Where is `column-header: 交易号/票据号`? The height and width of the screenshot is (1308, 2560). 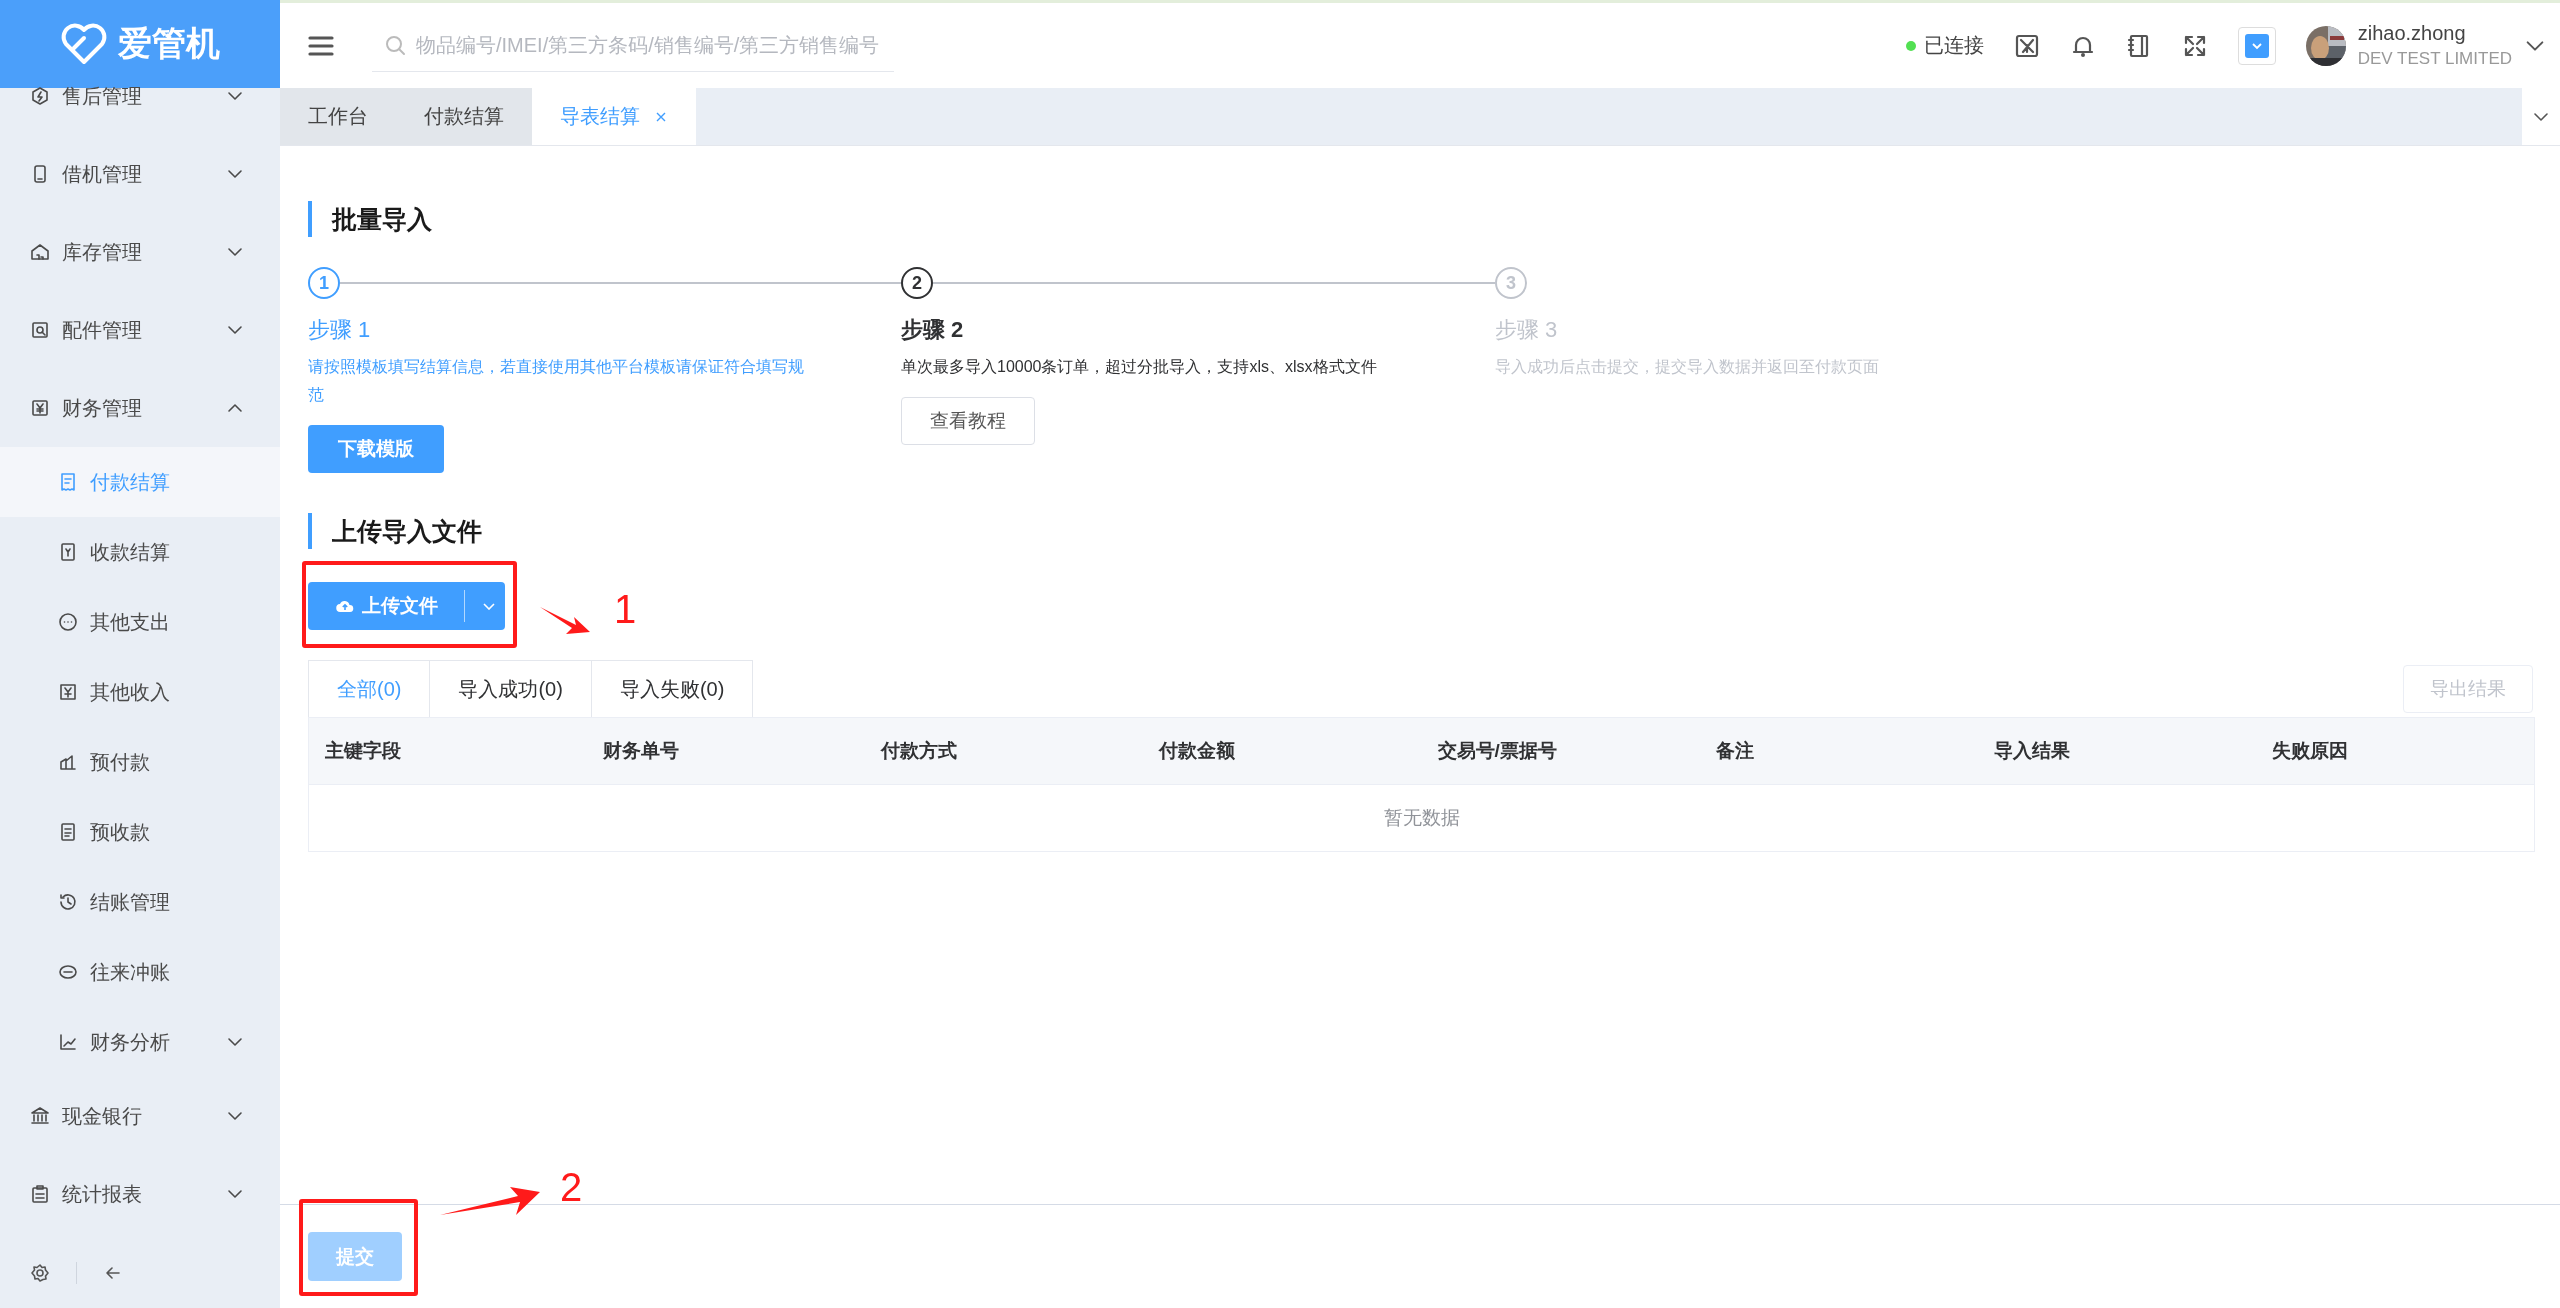 column-header: 交易号/票据号 is located at coordinates (1497, 751).